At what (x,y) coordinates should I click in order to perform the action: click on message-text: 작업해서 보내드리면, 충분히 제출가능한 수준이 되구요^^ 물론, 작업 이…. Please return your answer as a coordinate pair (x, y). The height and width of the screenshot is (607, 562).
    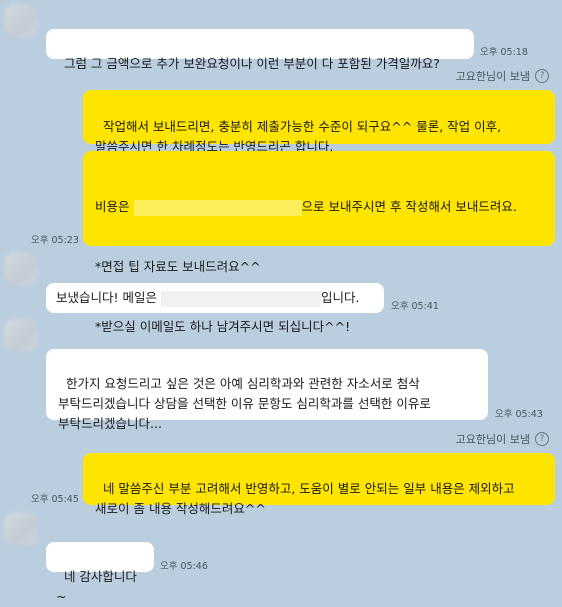
    Looking at the image, I should click on (300, 136).